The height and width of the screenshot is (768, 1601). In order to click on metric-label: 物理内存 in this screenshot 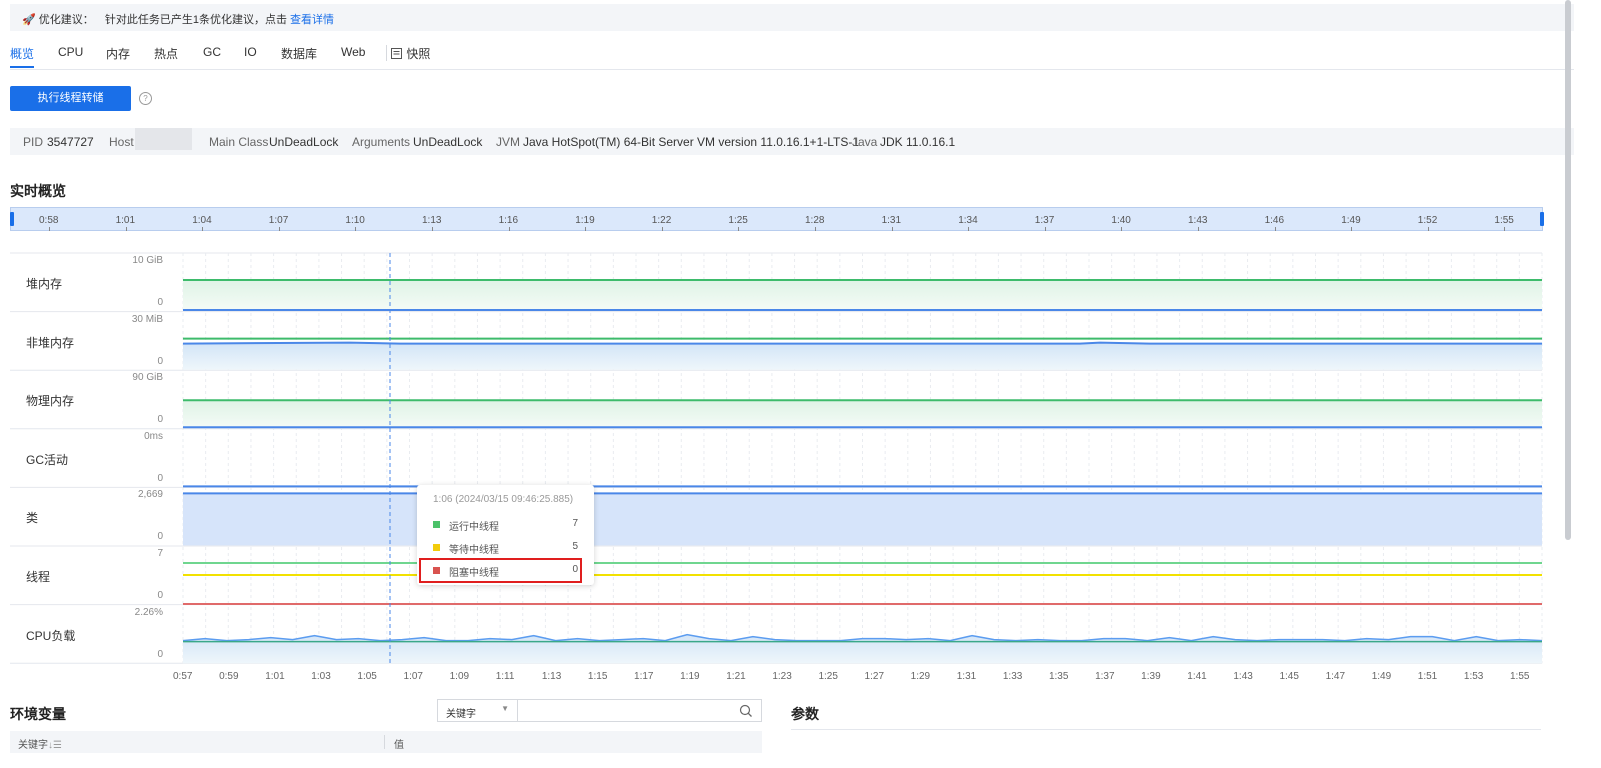, I will do `click(50, 401)`.